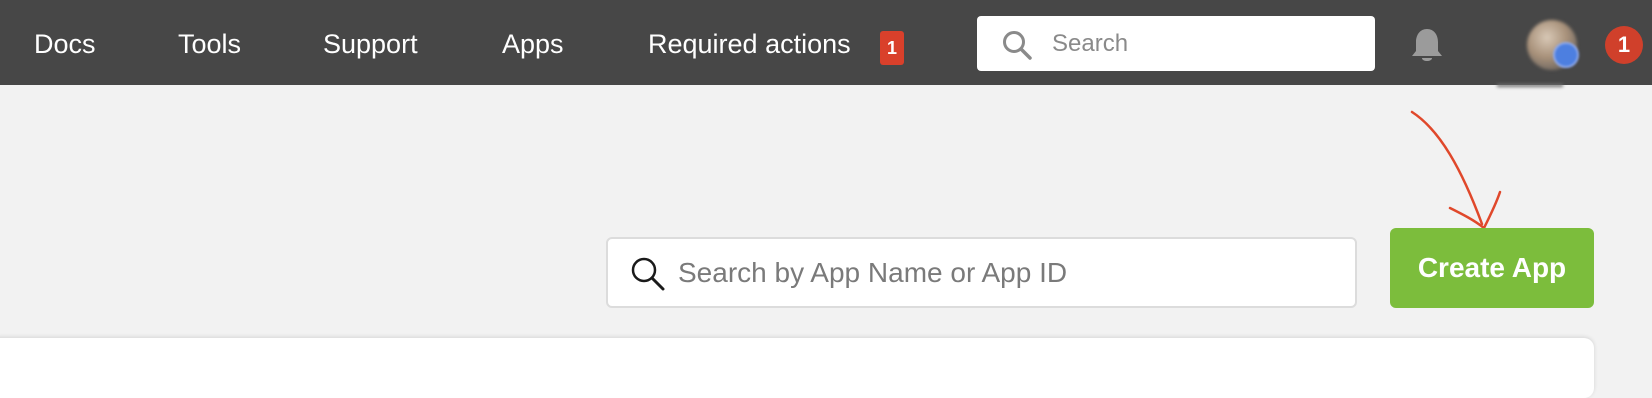 Image resolution: width=1652 pixels, height=398 pixels. Describe the element at coordinates (797, 368) in the screenshot. I see `apps-list-card` at that location.